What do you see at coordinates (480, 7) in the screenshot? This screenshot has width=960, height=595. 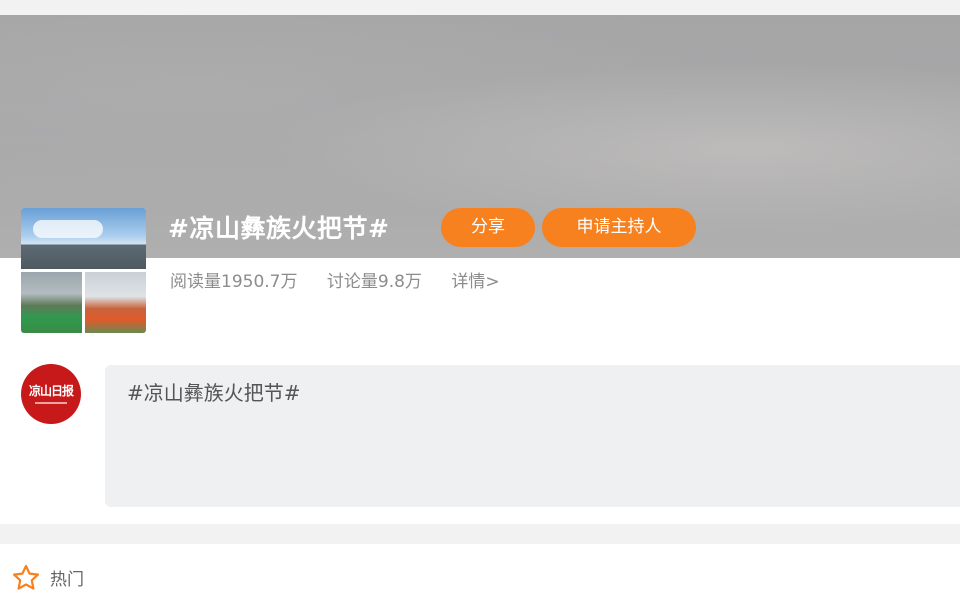 I see `top-strip` at bounding box center [480, 7].